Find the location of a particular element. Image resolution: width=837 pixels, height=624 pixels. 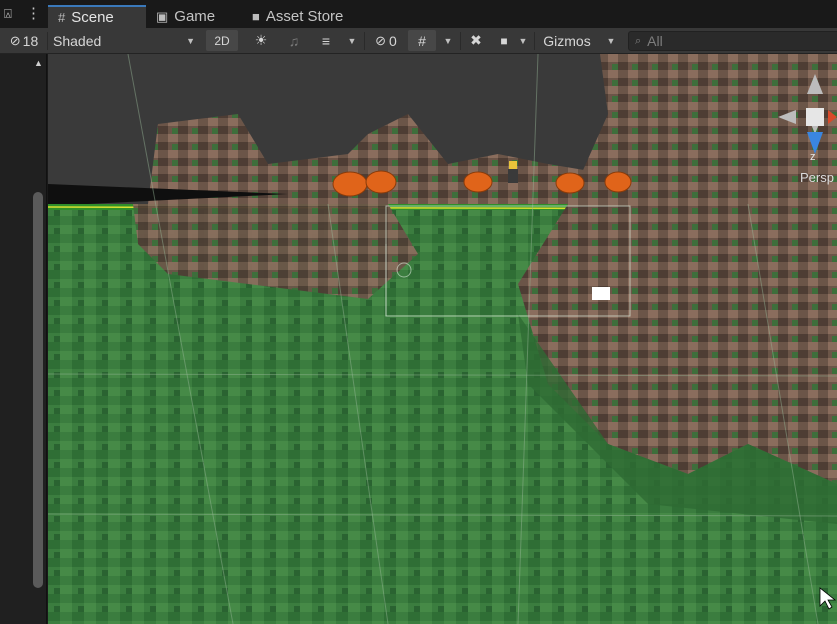

audio-toggle: ♫ is located at coordinates (294, 40).